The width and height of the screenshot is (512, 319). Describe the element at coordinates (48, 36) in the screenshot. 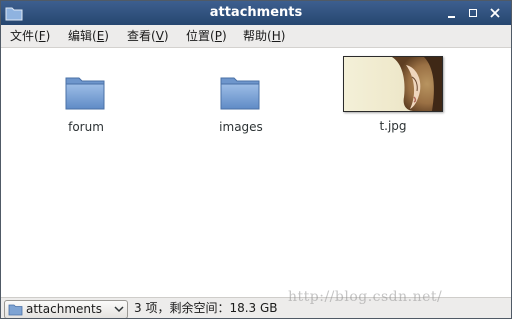

I see `menu-file-close: )` at that location.